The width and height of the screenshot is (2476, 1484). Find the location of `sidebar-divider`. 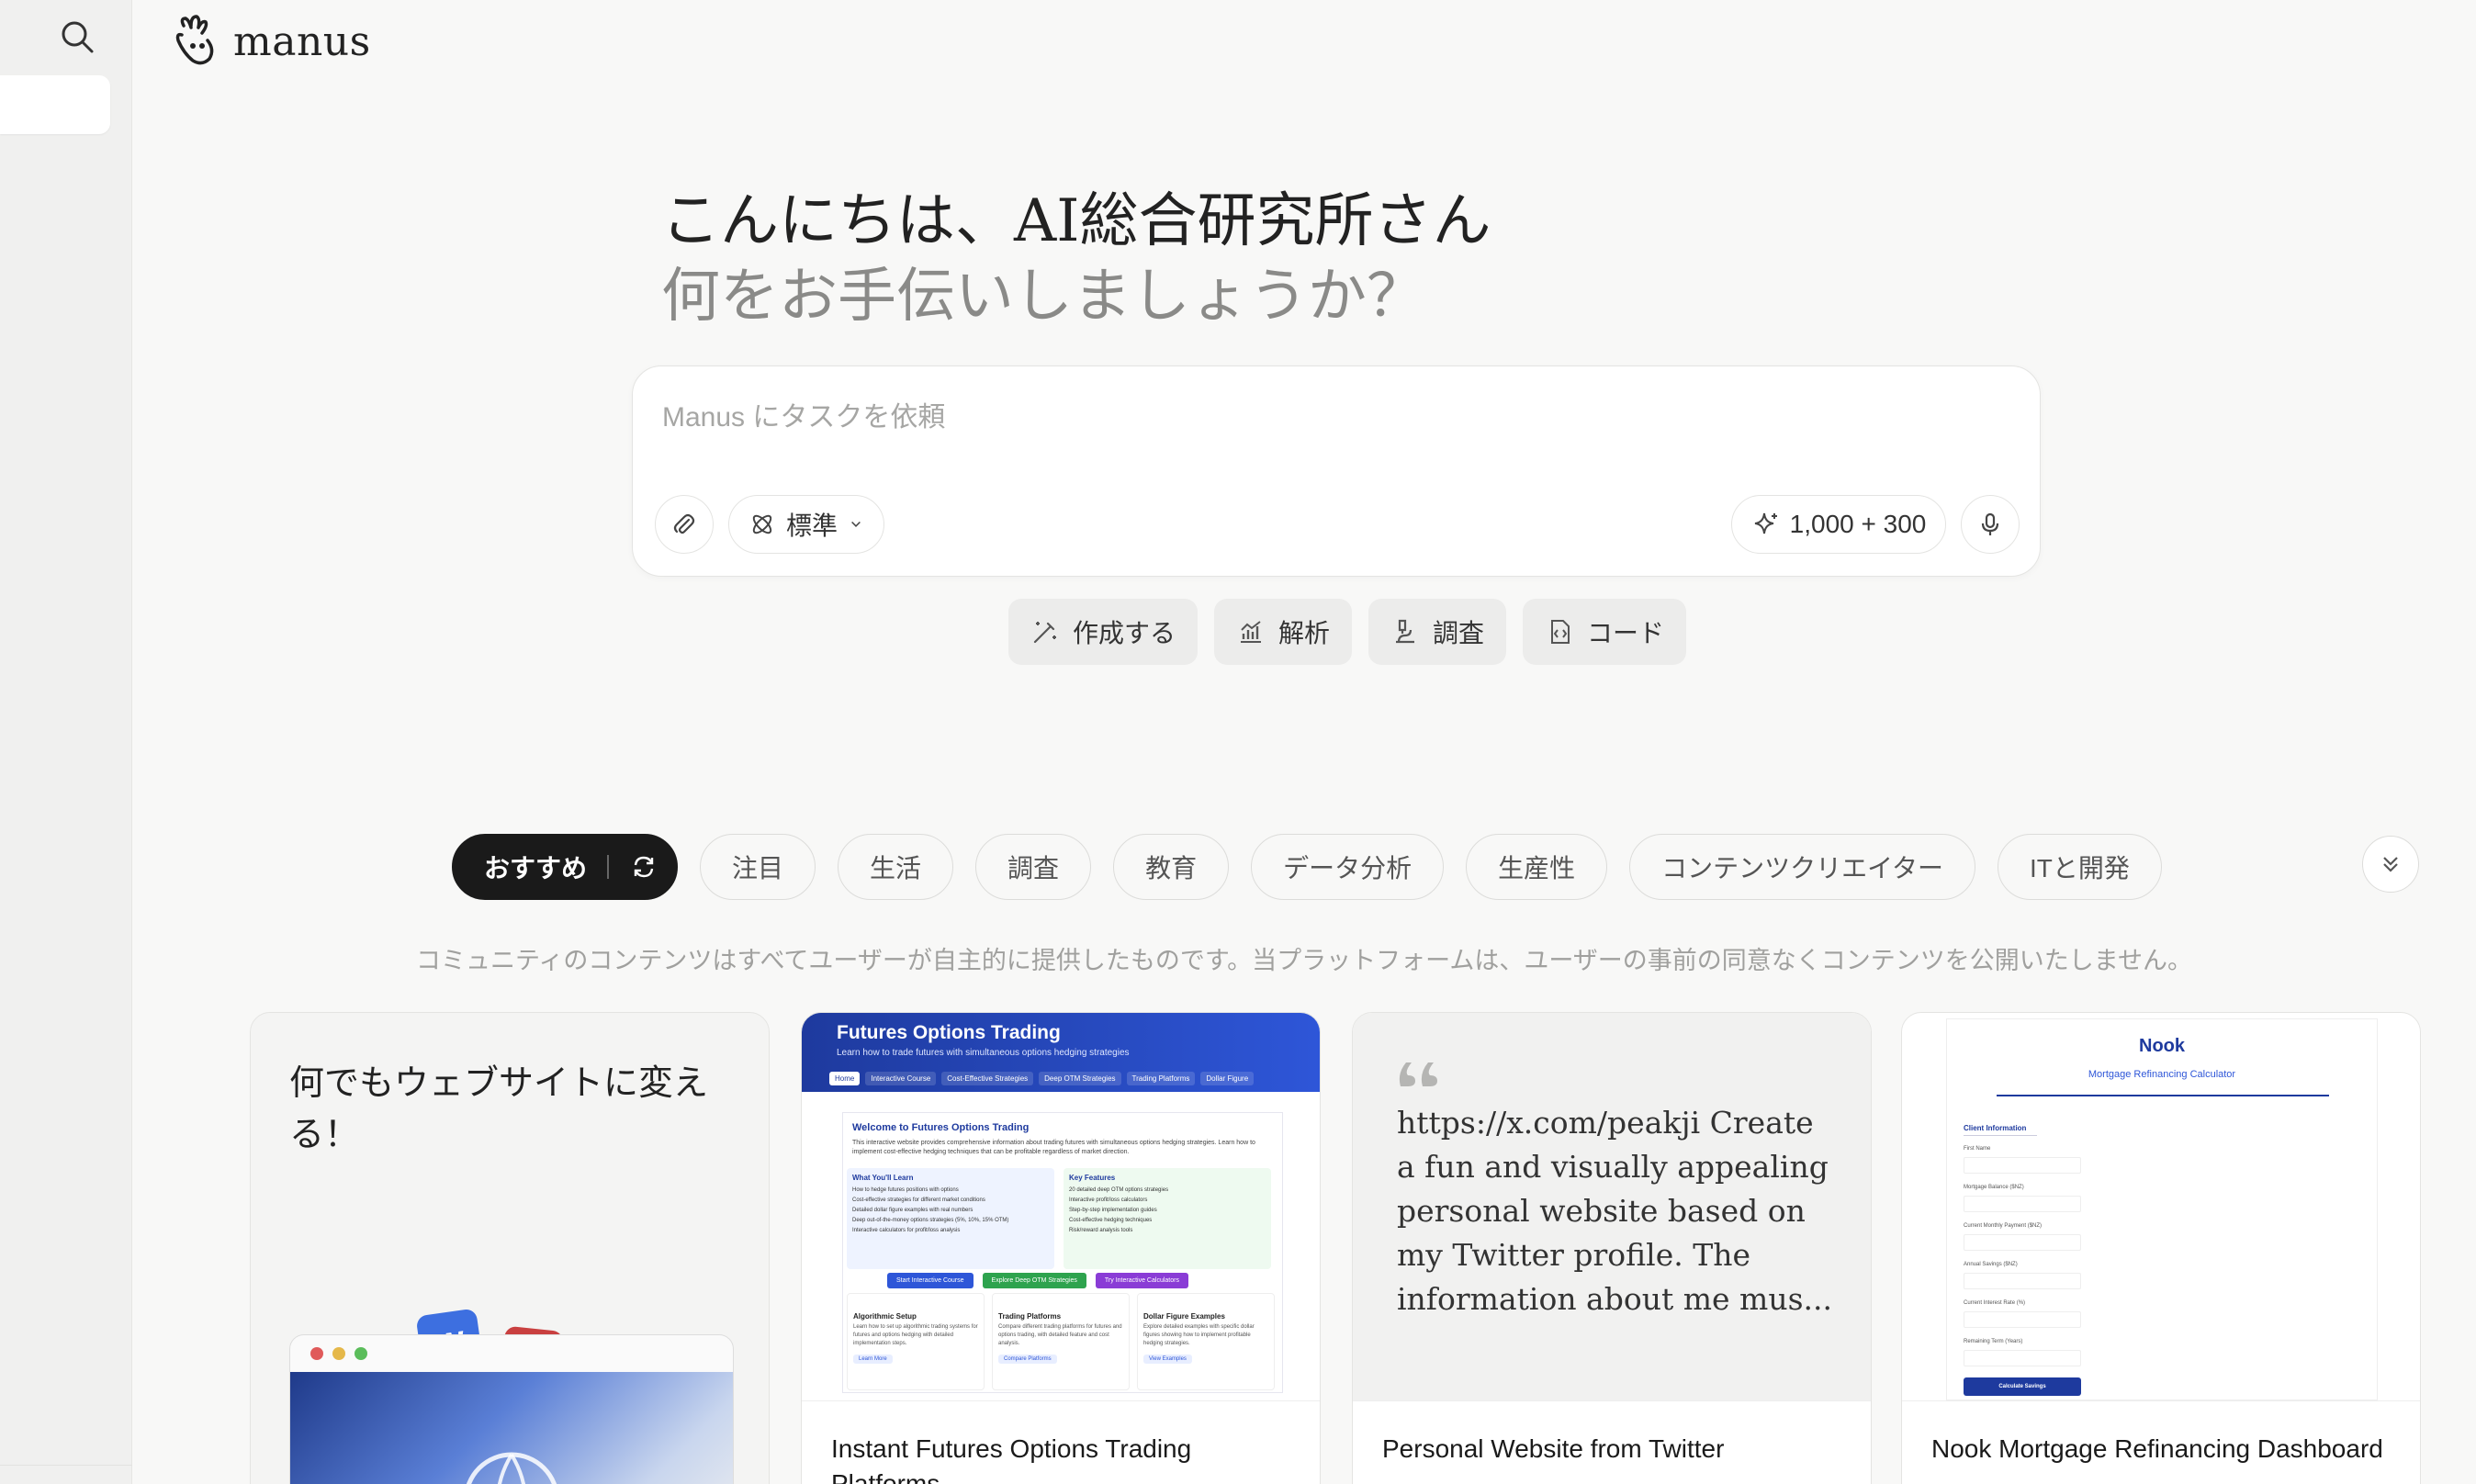

sidebar-divider is located at coordinates (66, 1466).